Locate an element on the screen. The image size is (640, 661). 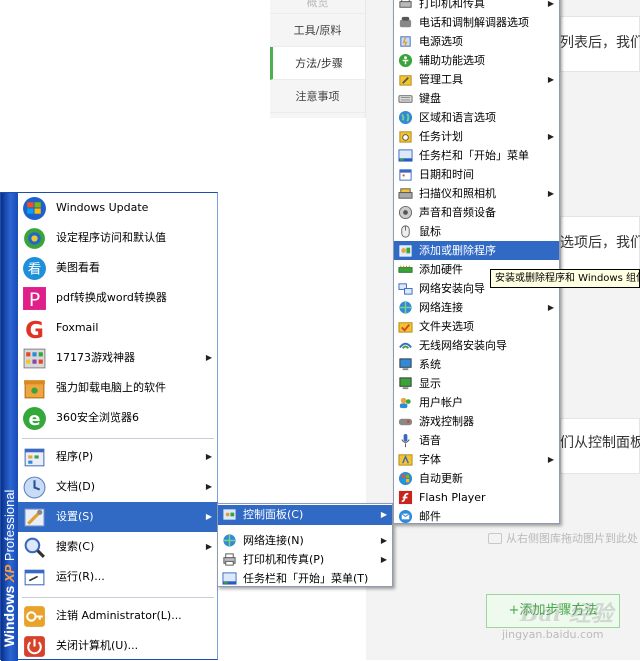
tab-steps: 方法/步骤 is located at coordinates (317, 63).